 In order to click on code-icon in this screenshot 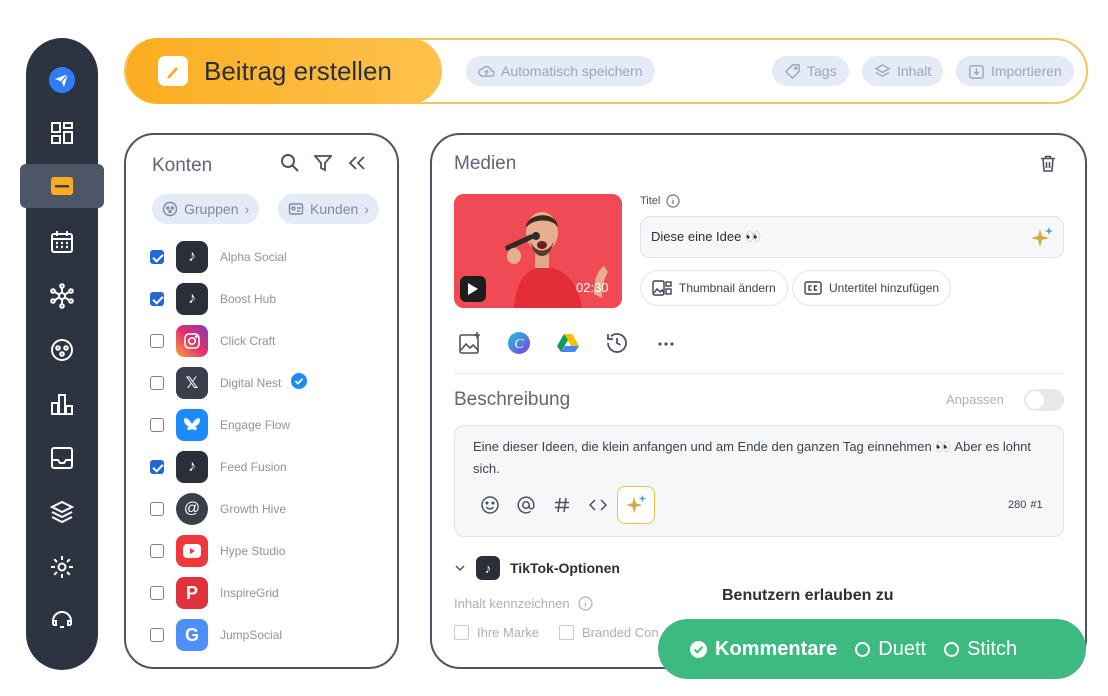, I will do `click(598, 507)`.